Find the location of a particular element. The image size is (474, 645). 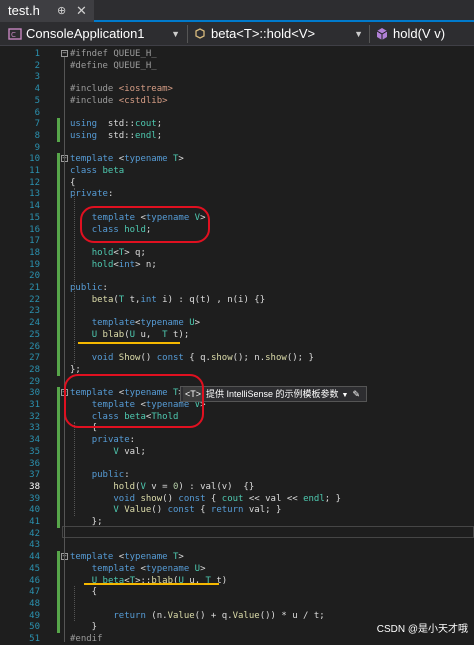

line-number: 25 is located at coordinates (34, 334).